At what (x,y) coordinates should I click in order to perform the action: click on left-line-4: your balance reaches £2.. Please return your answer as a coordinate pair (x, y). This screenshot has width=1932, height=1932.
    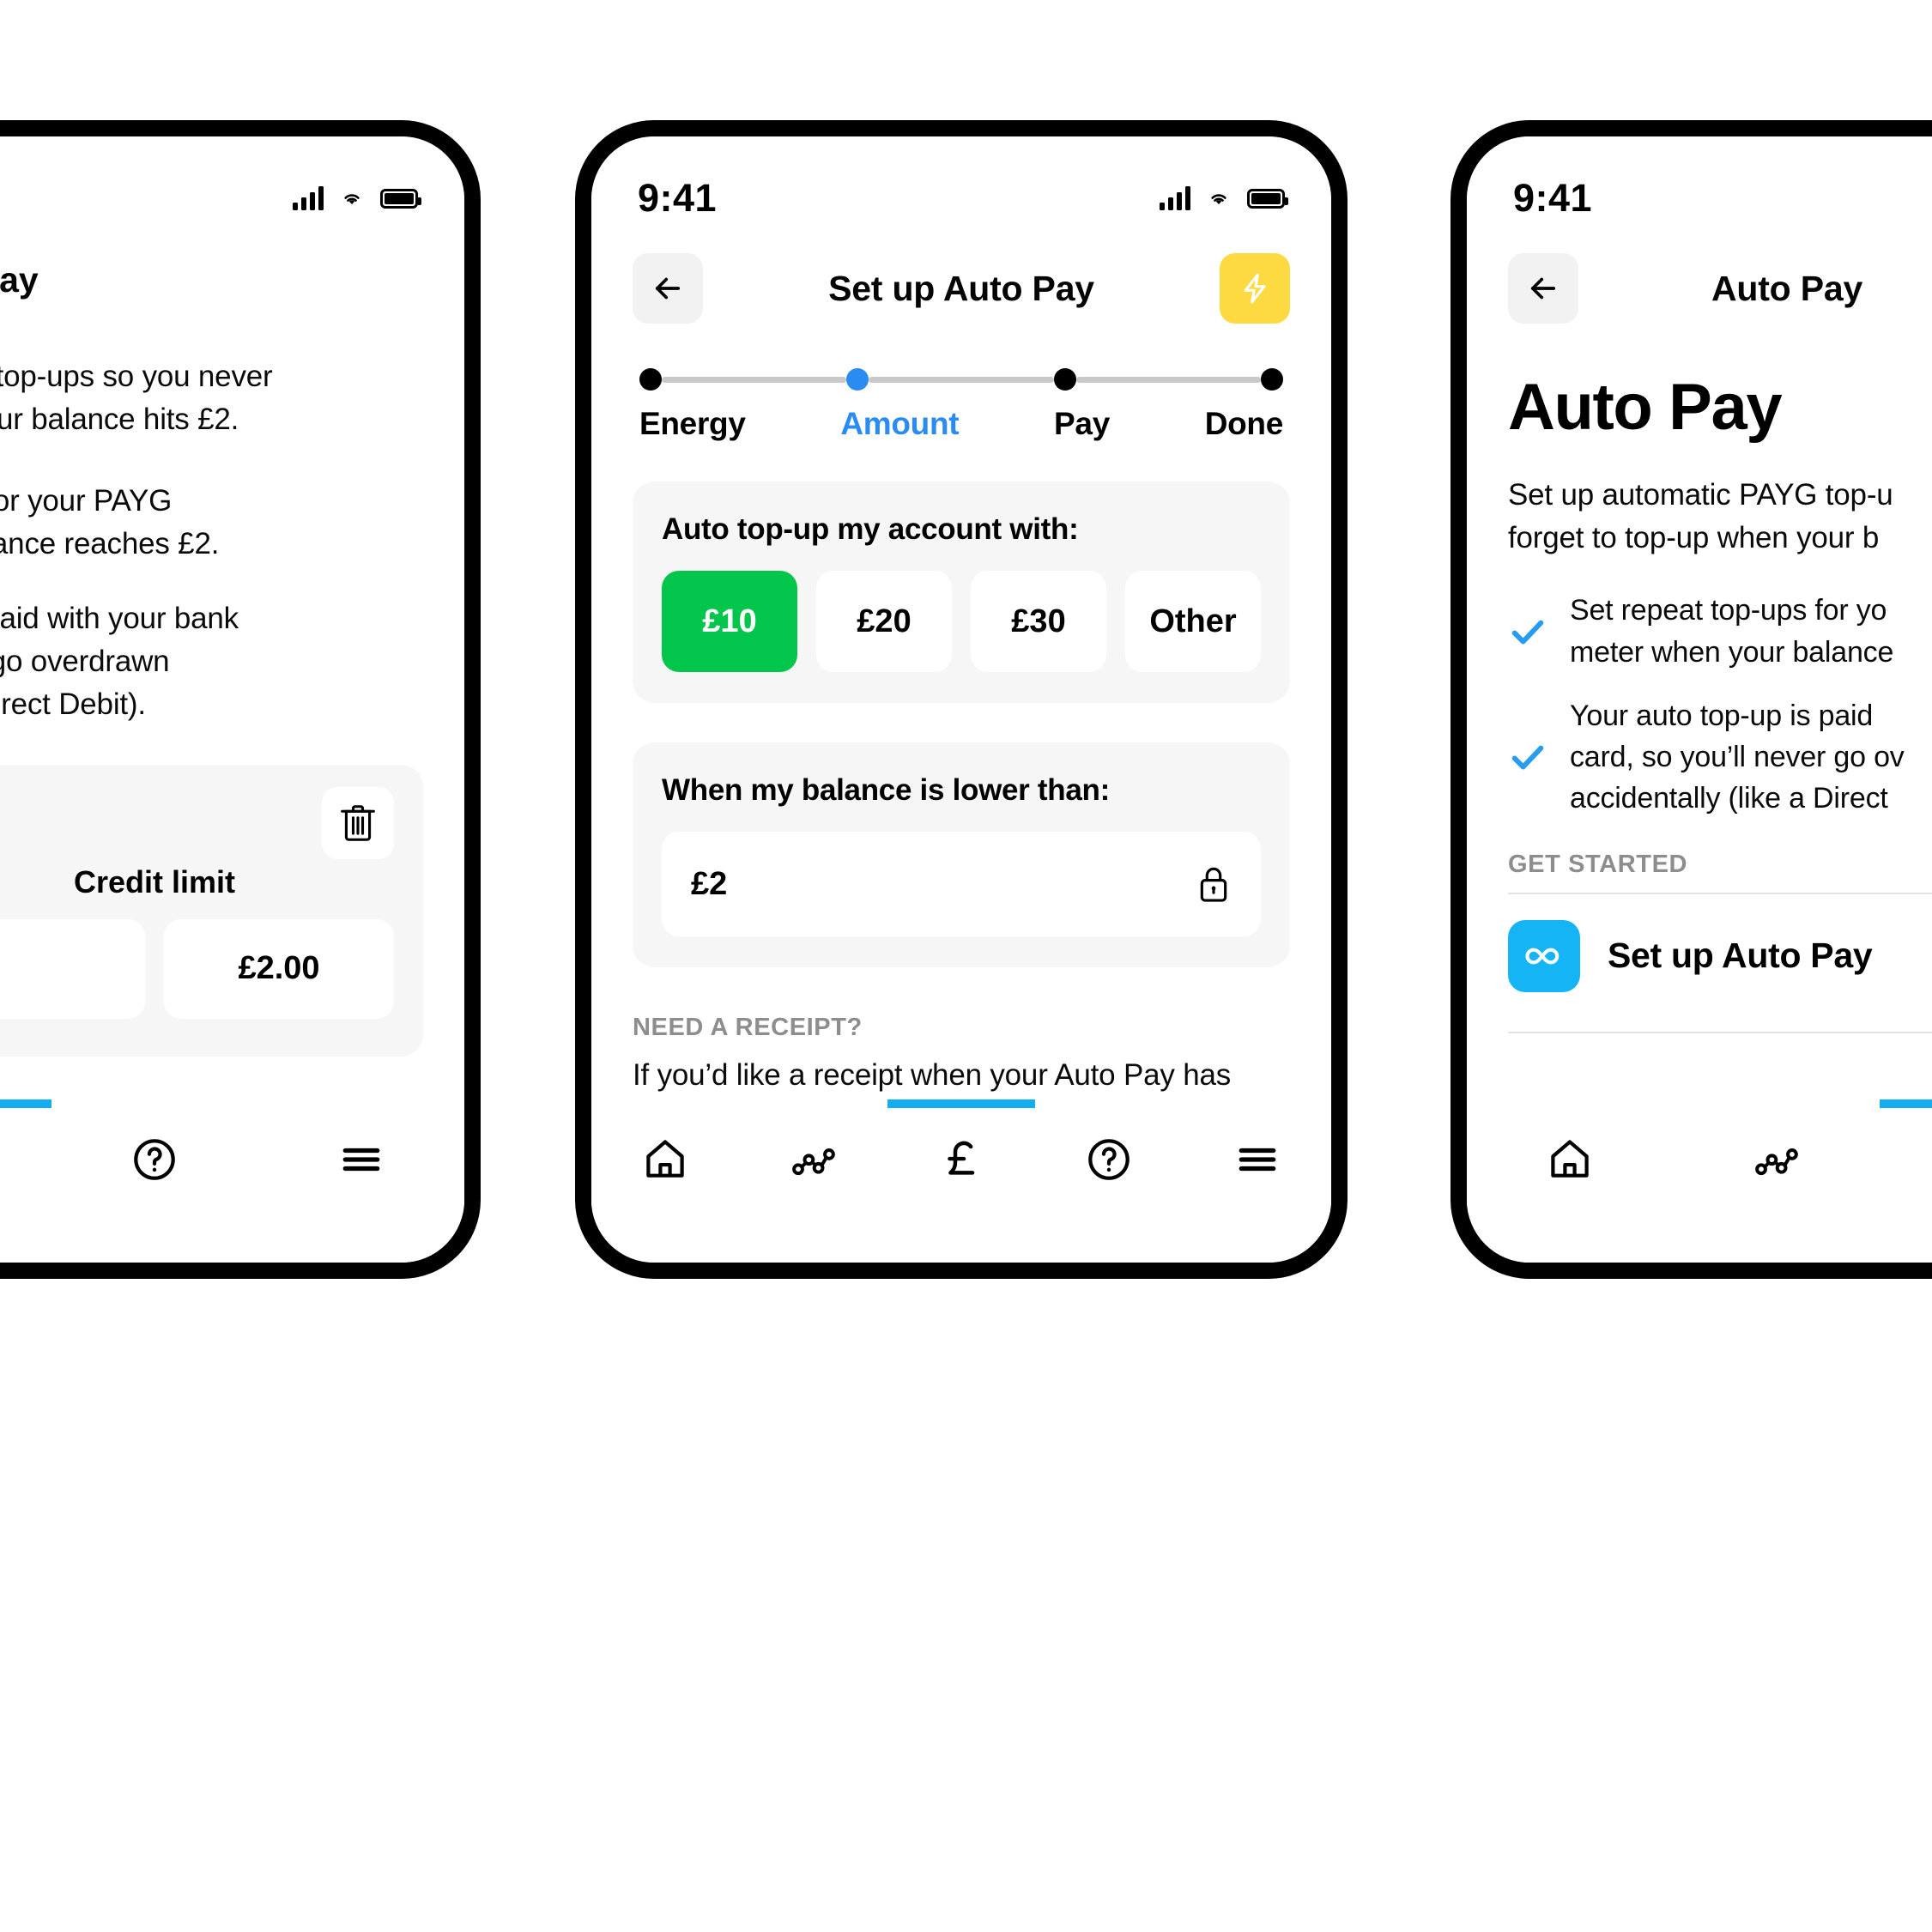
    Looking at the image, I should click on (110, 544).